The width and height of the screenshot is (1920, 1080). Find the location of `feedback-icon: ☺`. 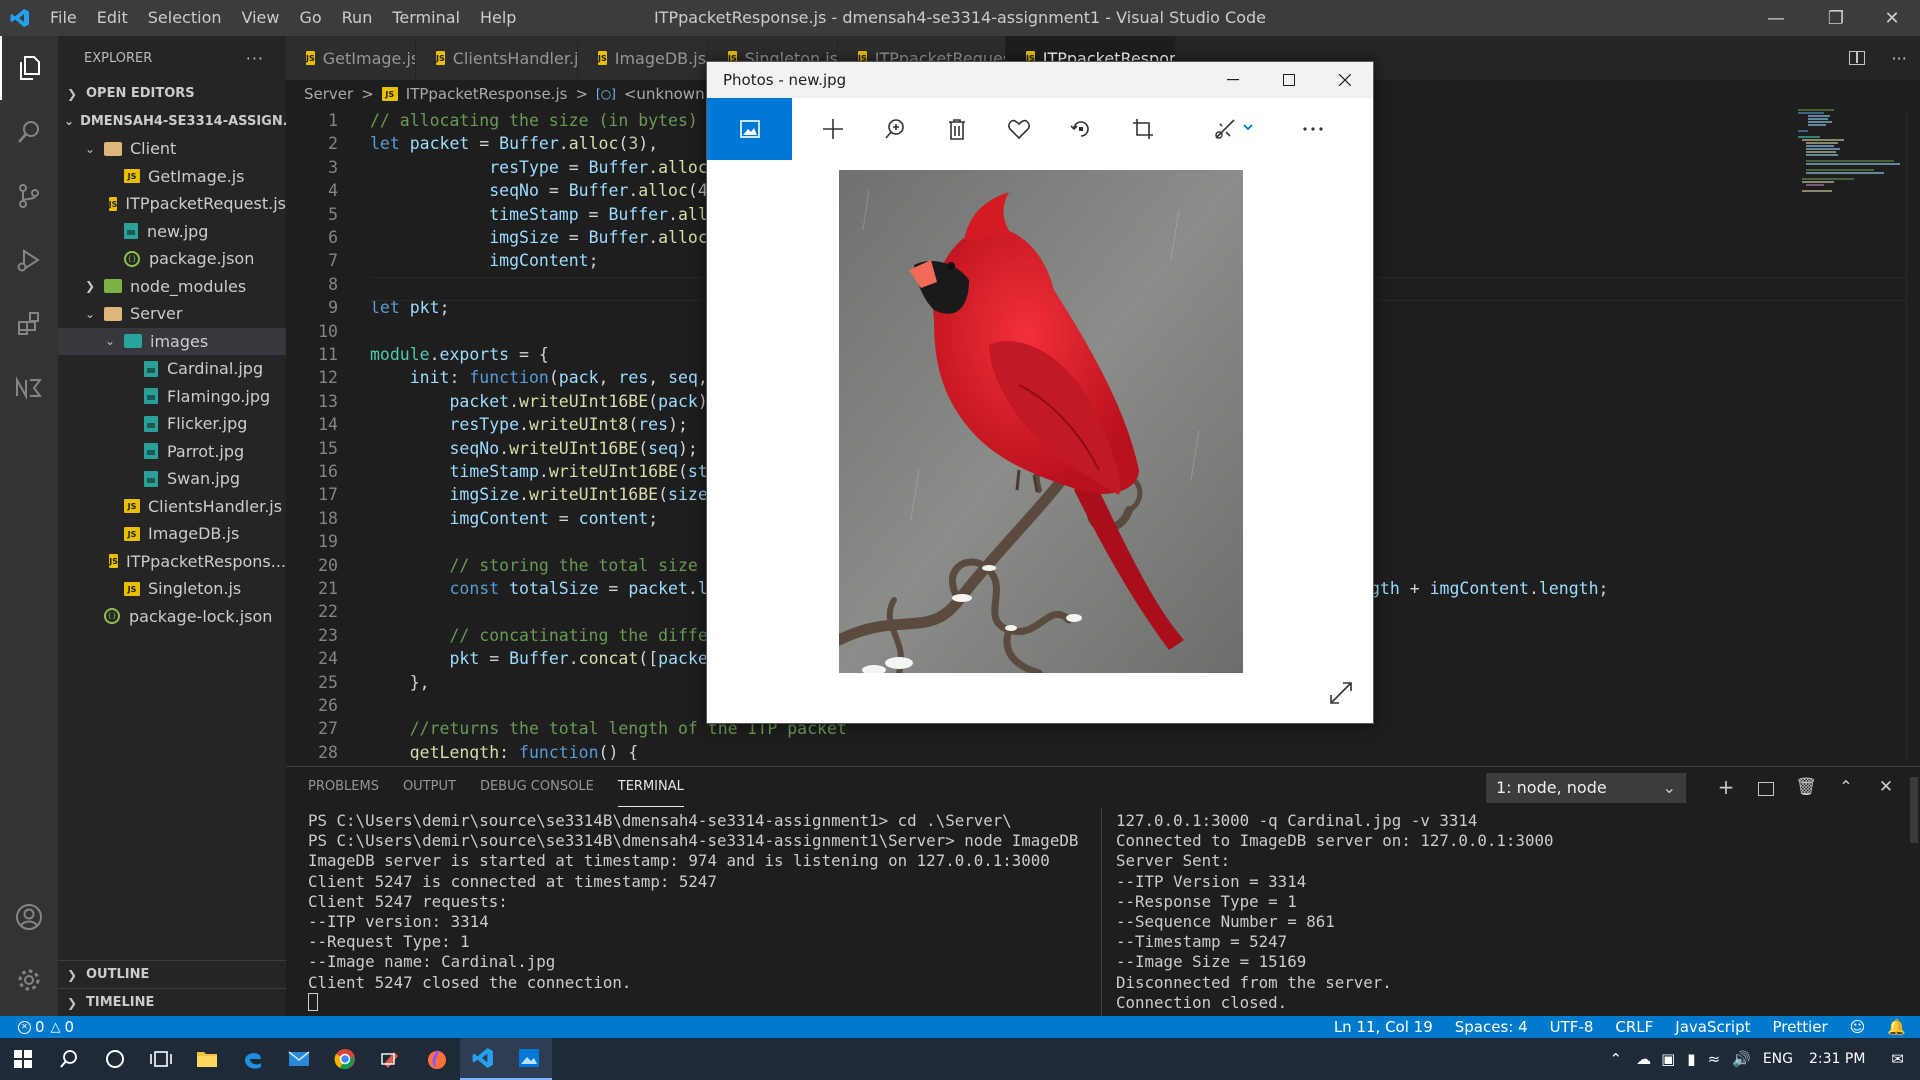

feedback-icon: ☺ is located at coordinates (1858, 1027).